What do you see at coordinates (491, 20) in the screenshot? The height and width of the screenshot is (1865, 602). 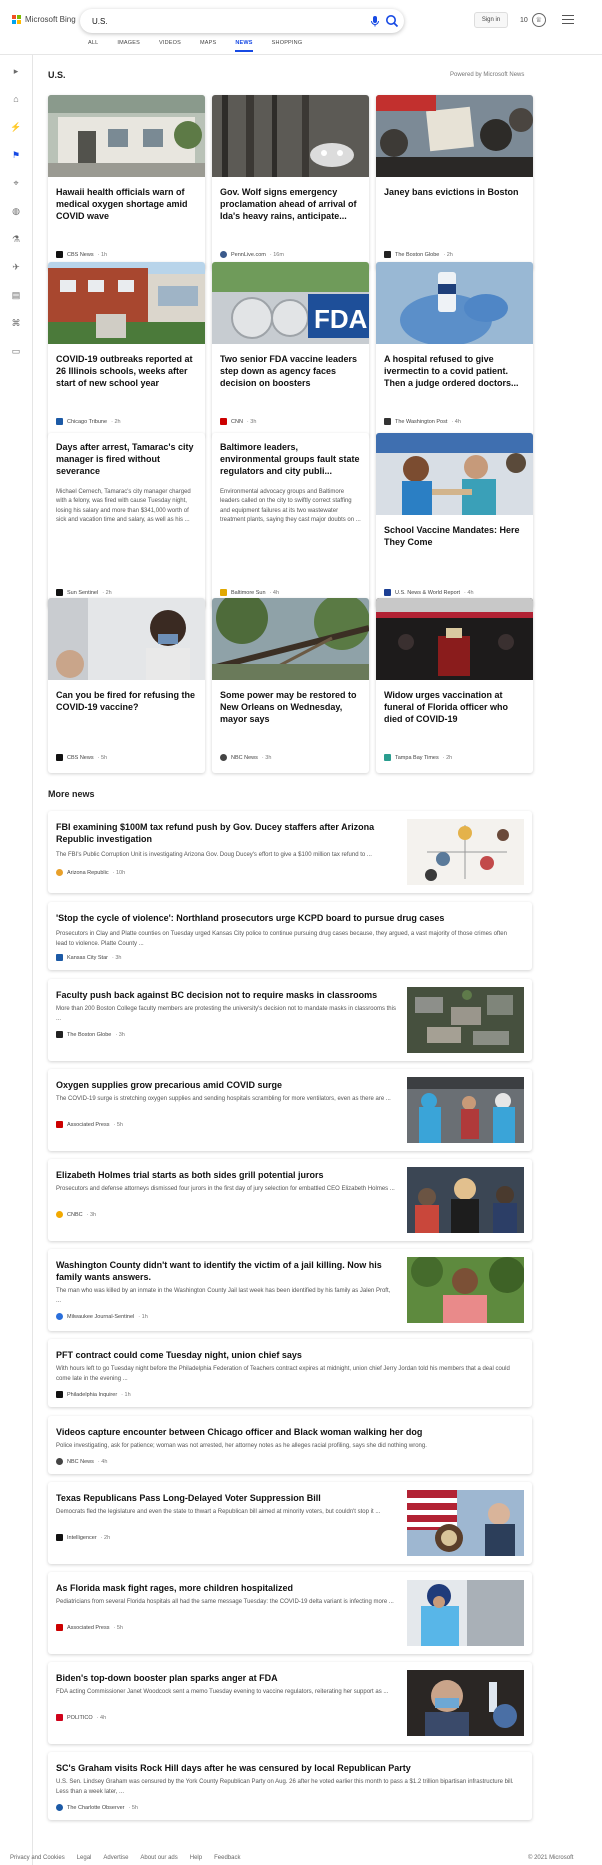 I see `sign-in-button: Sign in` at bounding box center [491, 20].